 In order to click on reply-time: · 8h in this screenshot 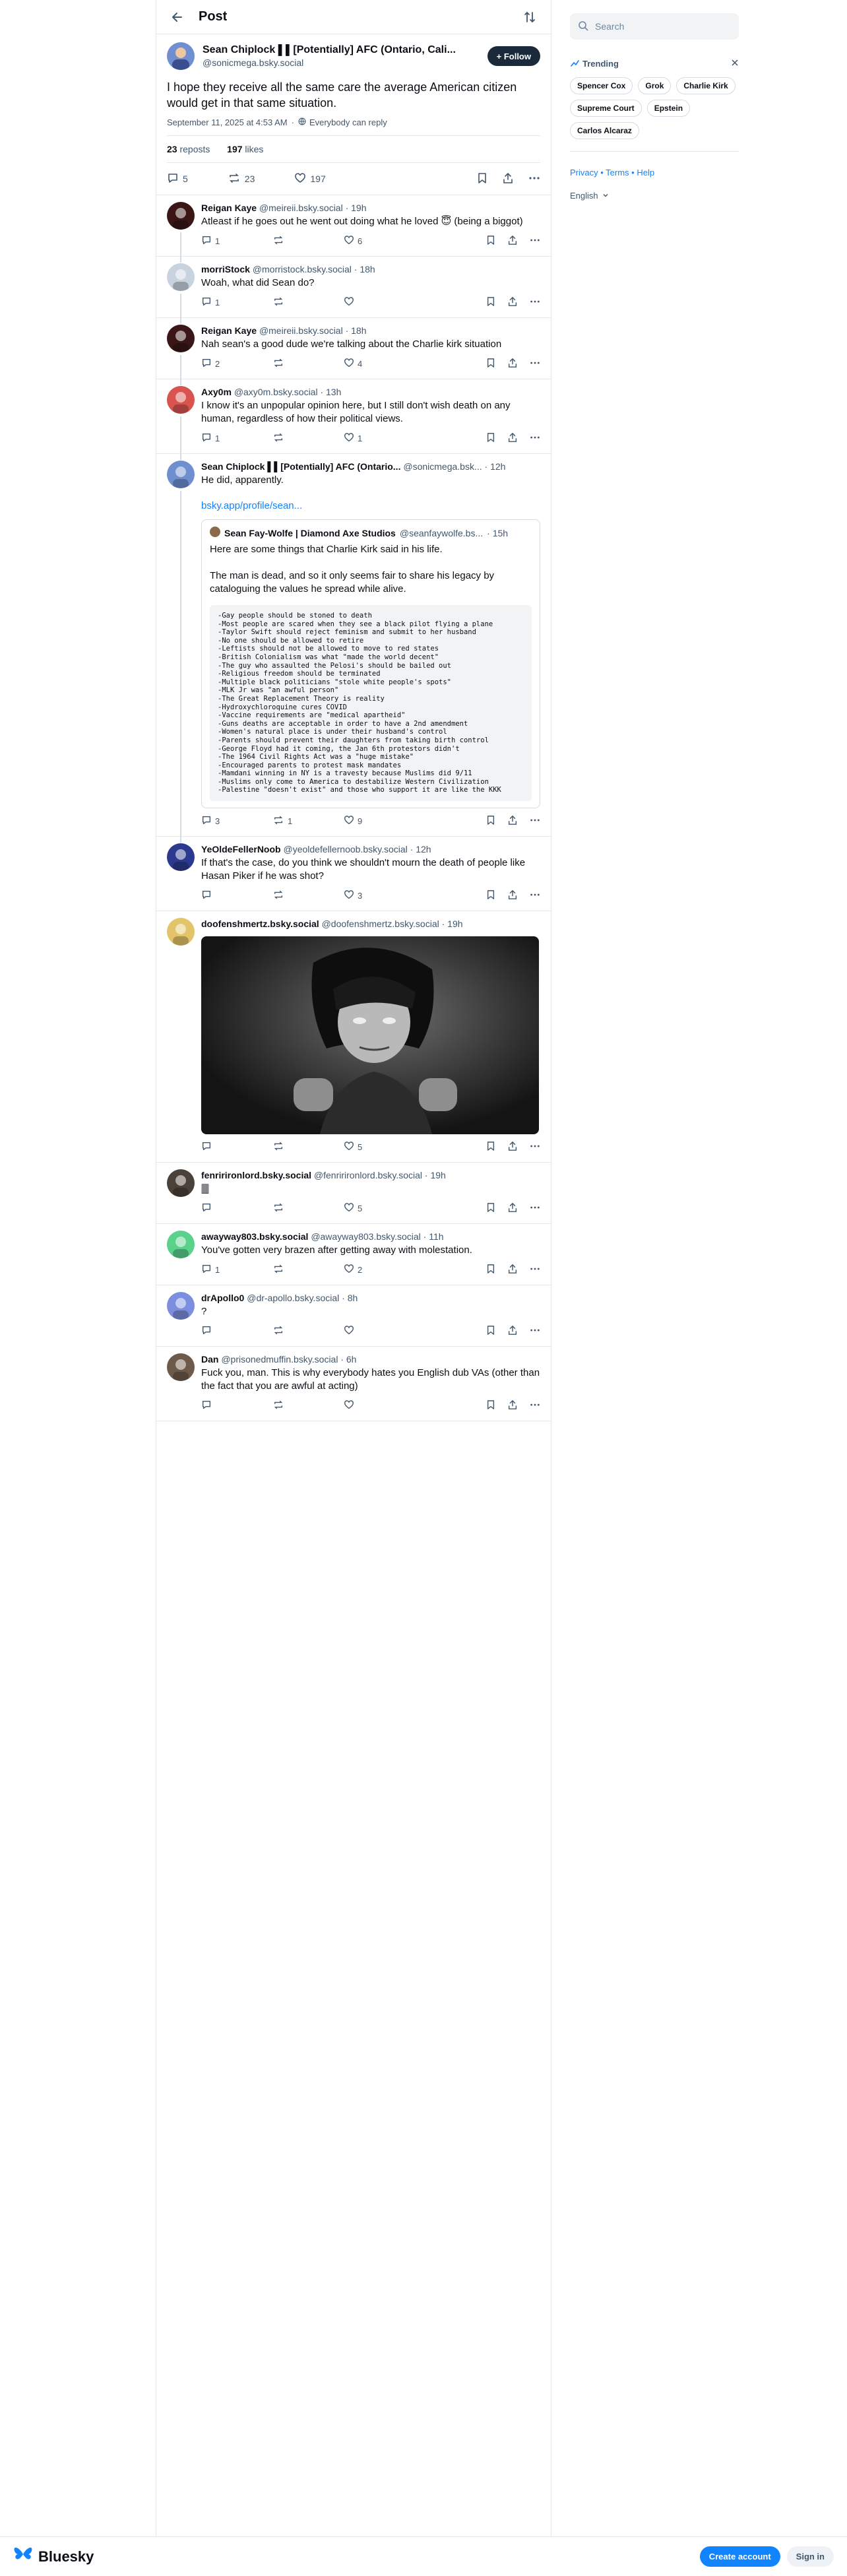, I will do `click(350, 1298)`.